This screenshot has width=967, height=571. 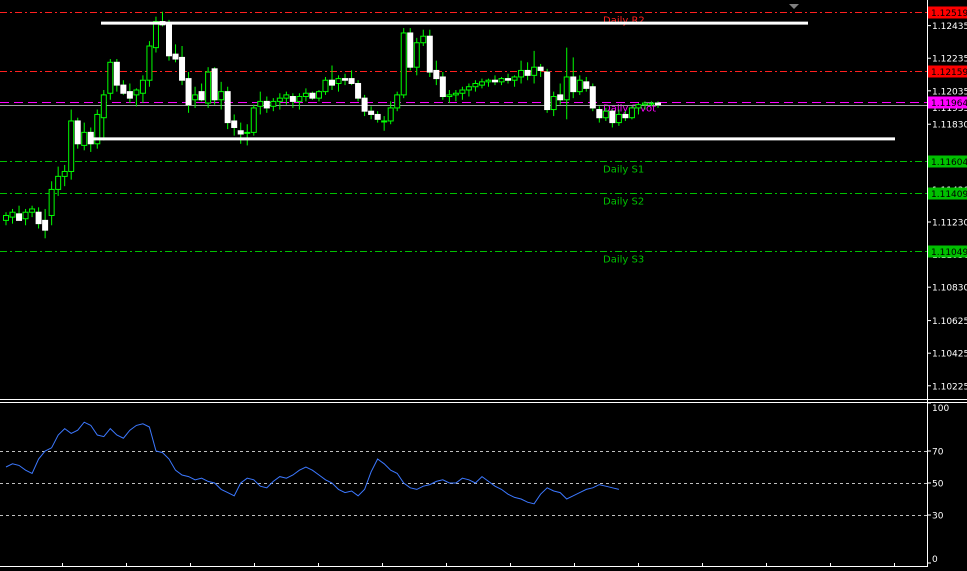 I want to click on pivot-price-tag-label: 1.12519, so click(x=949, y=14).